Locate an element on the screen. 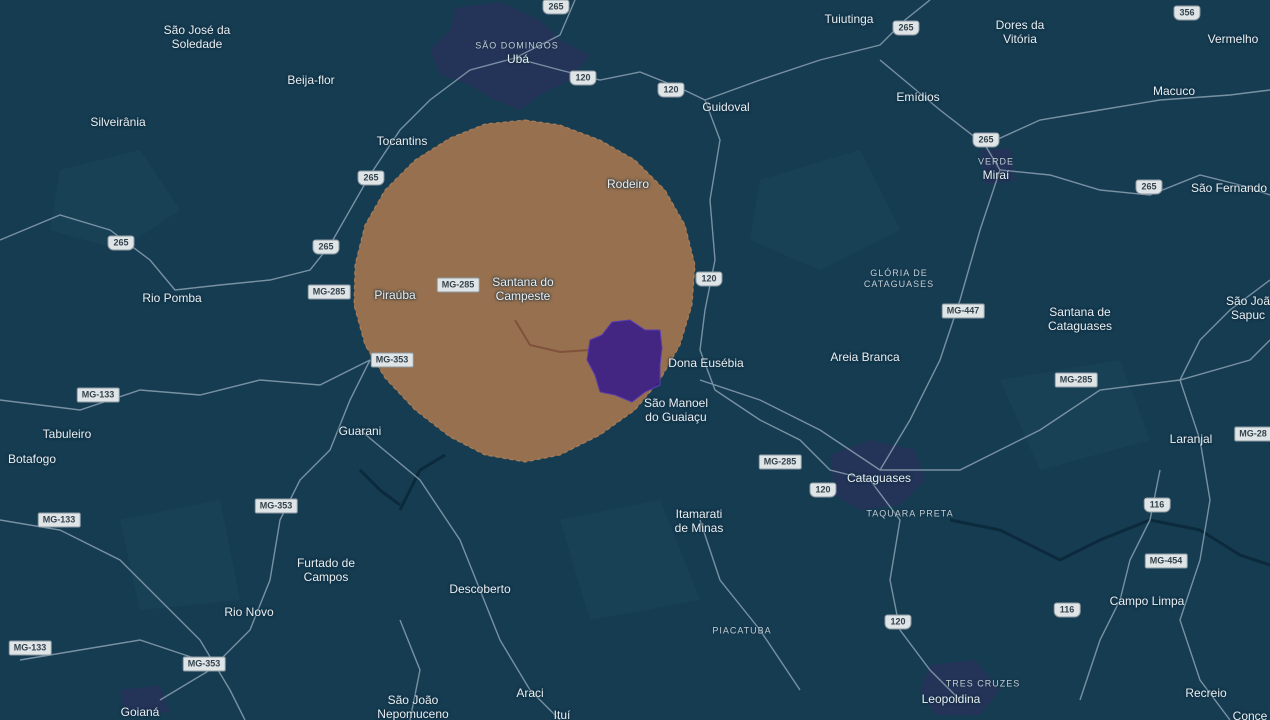 The height and width of the screenshot is (720, 1270). place-label: Tocantins is located at coordinates (402, 141).